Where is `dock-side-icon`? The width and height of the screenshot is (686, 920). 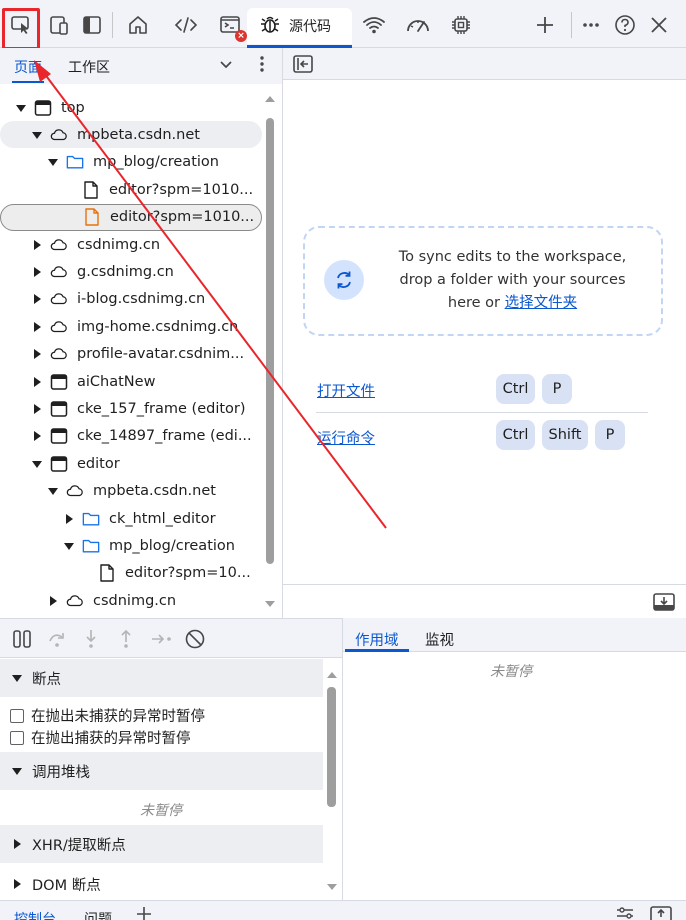 dock-side-icon is located at coordinates (92, 25).